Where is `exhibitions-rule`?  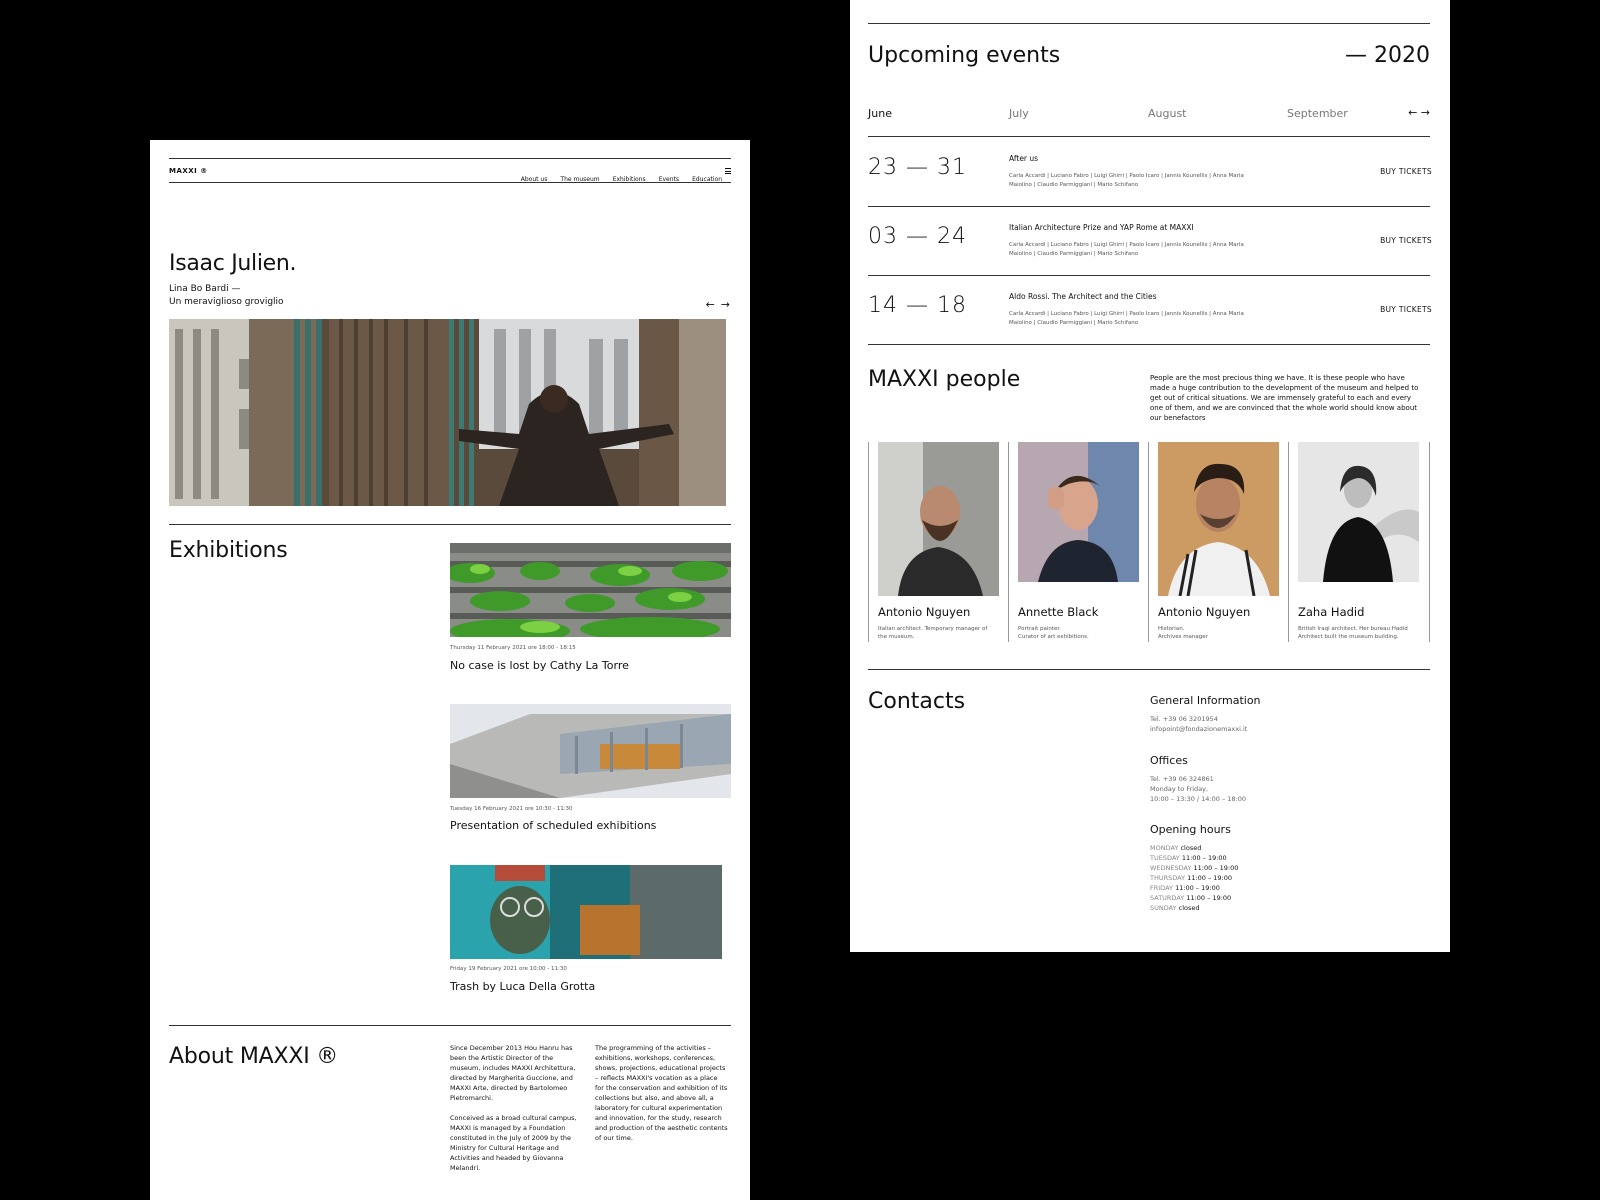 exhibitions-rule is located at coordinates (450, 524).